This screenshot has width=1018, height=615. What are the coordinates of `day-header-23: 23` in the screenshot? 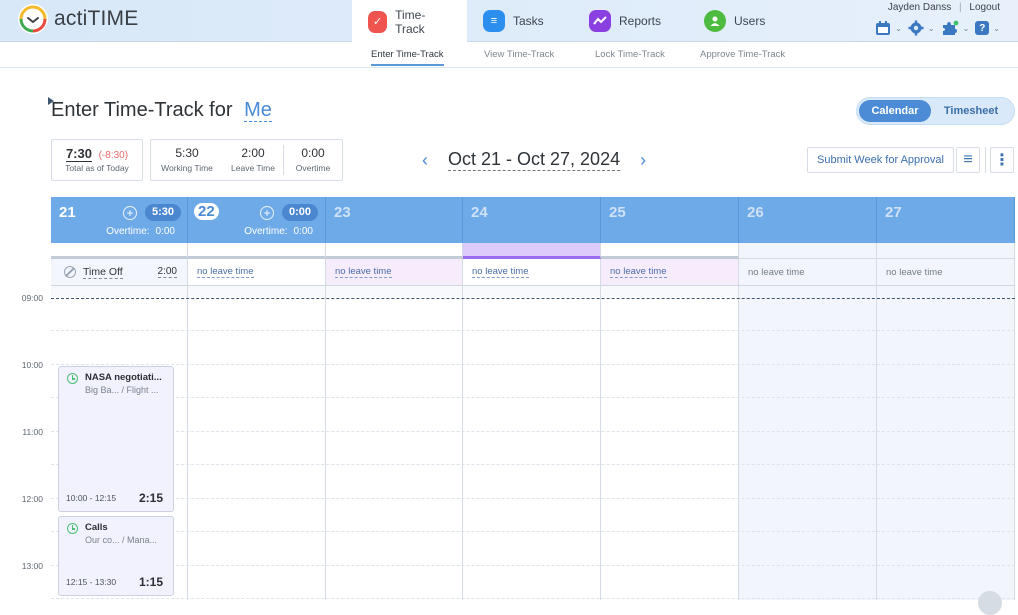 It's located at (394, 220).